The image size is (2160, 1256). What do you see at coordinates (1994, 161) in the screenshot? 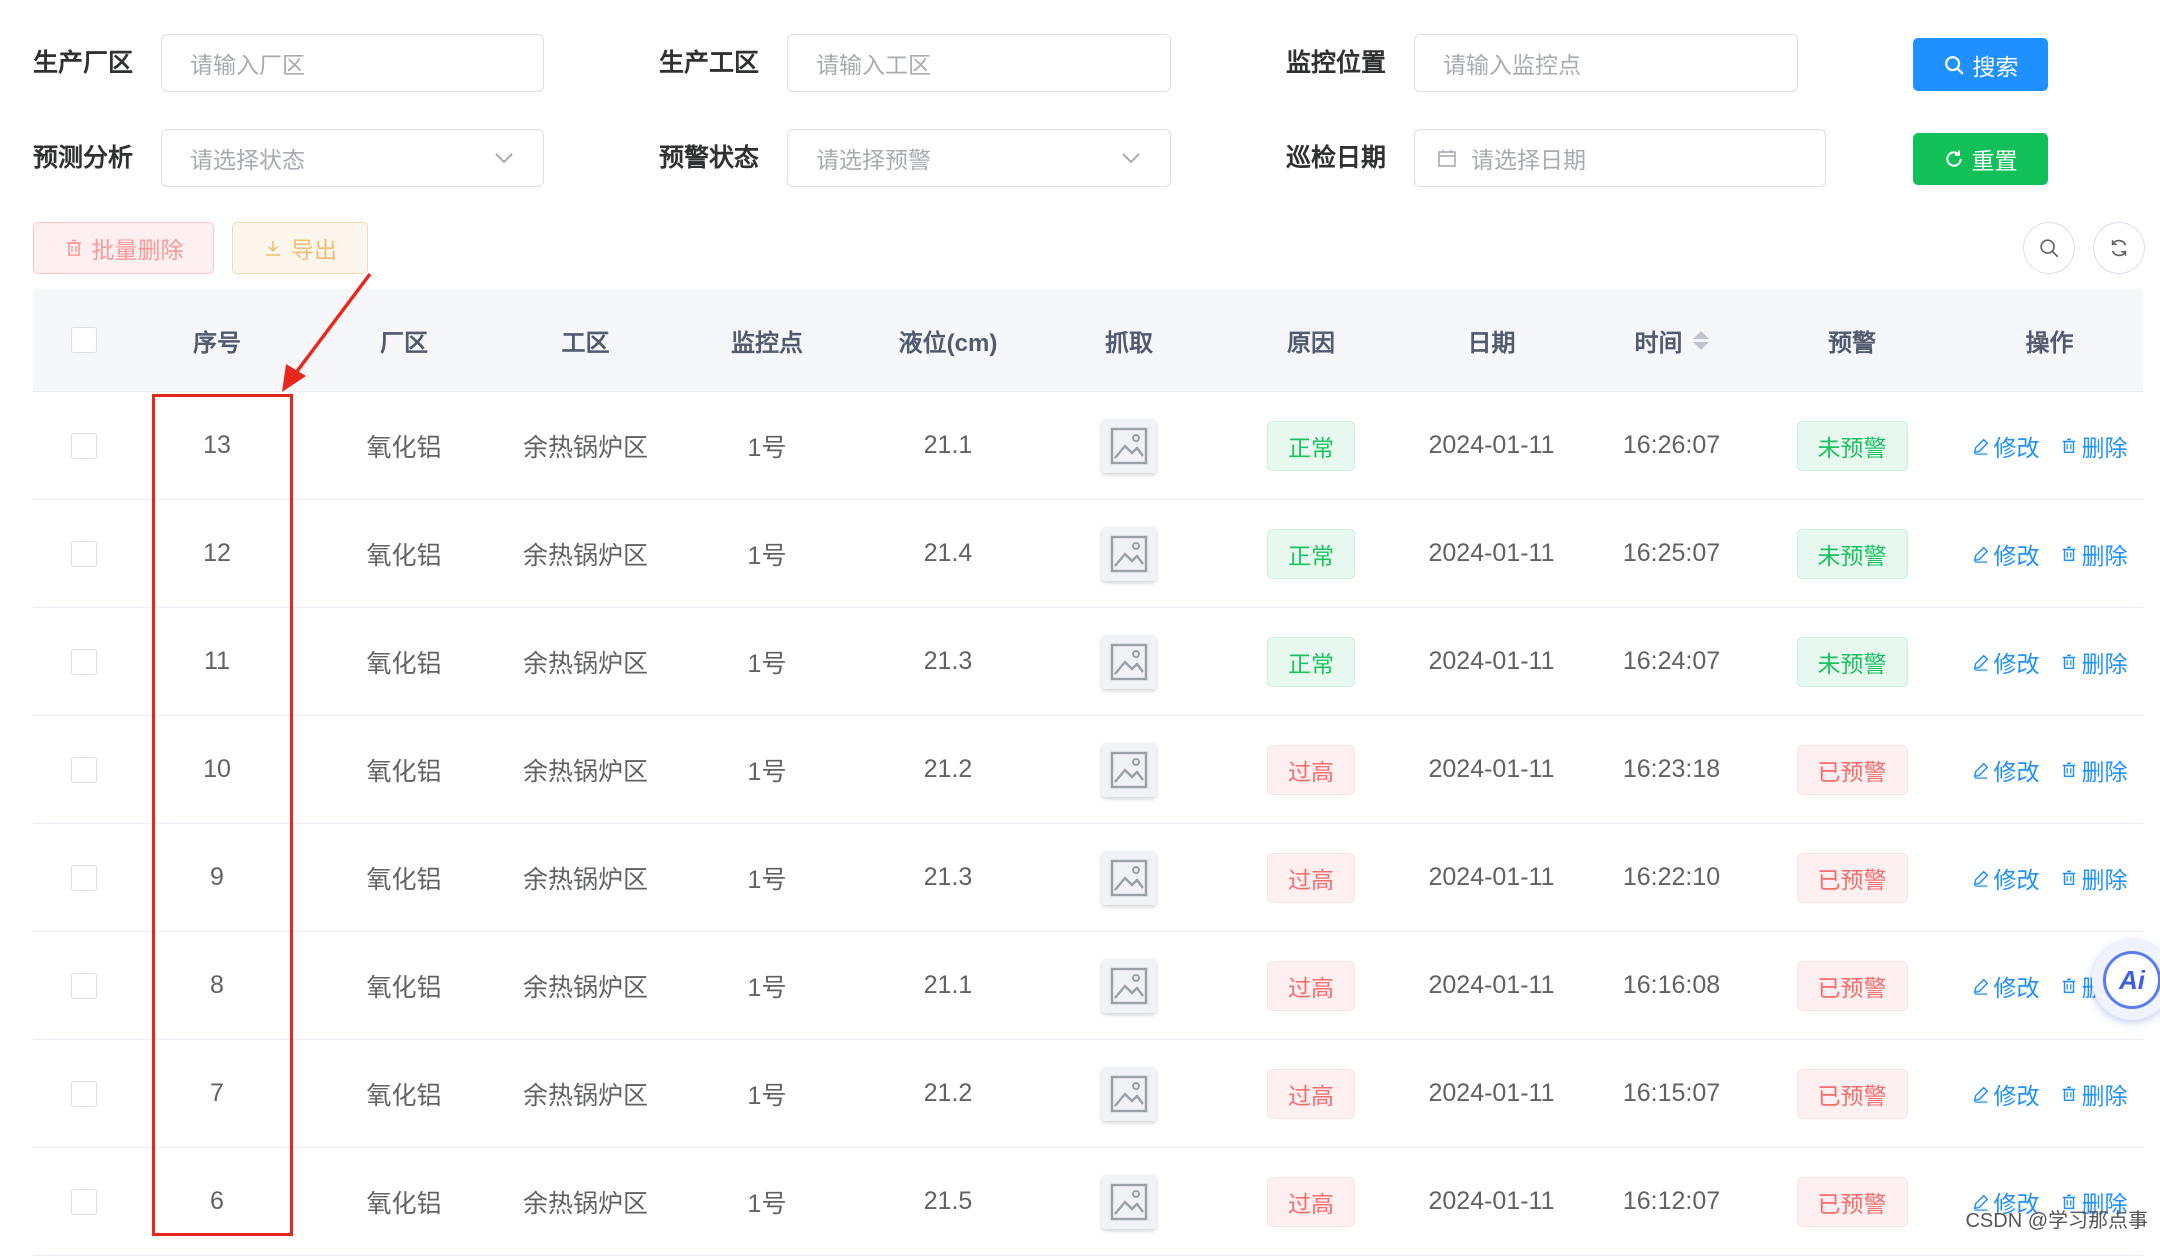
I see `reset-button-label: 重置` at bounding box center [1994, 161].